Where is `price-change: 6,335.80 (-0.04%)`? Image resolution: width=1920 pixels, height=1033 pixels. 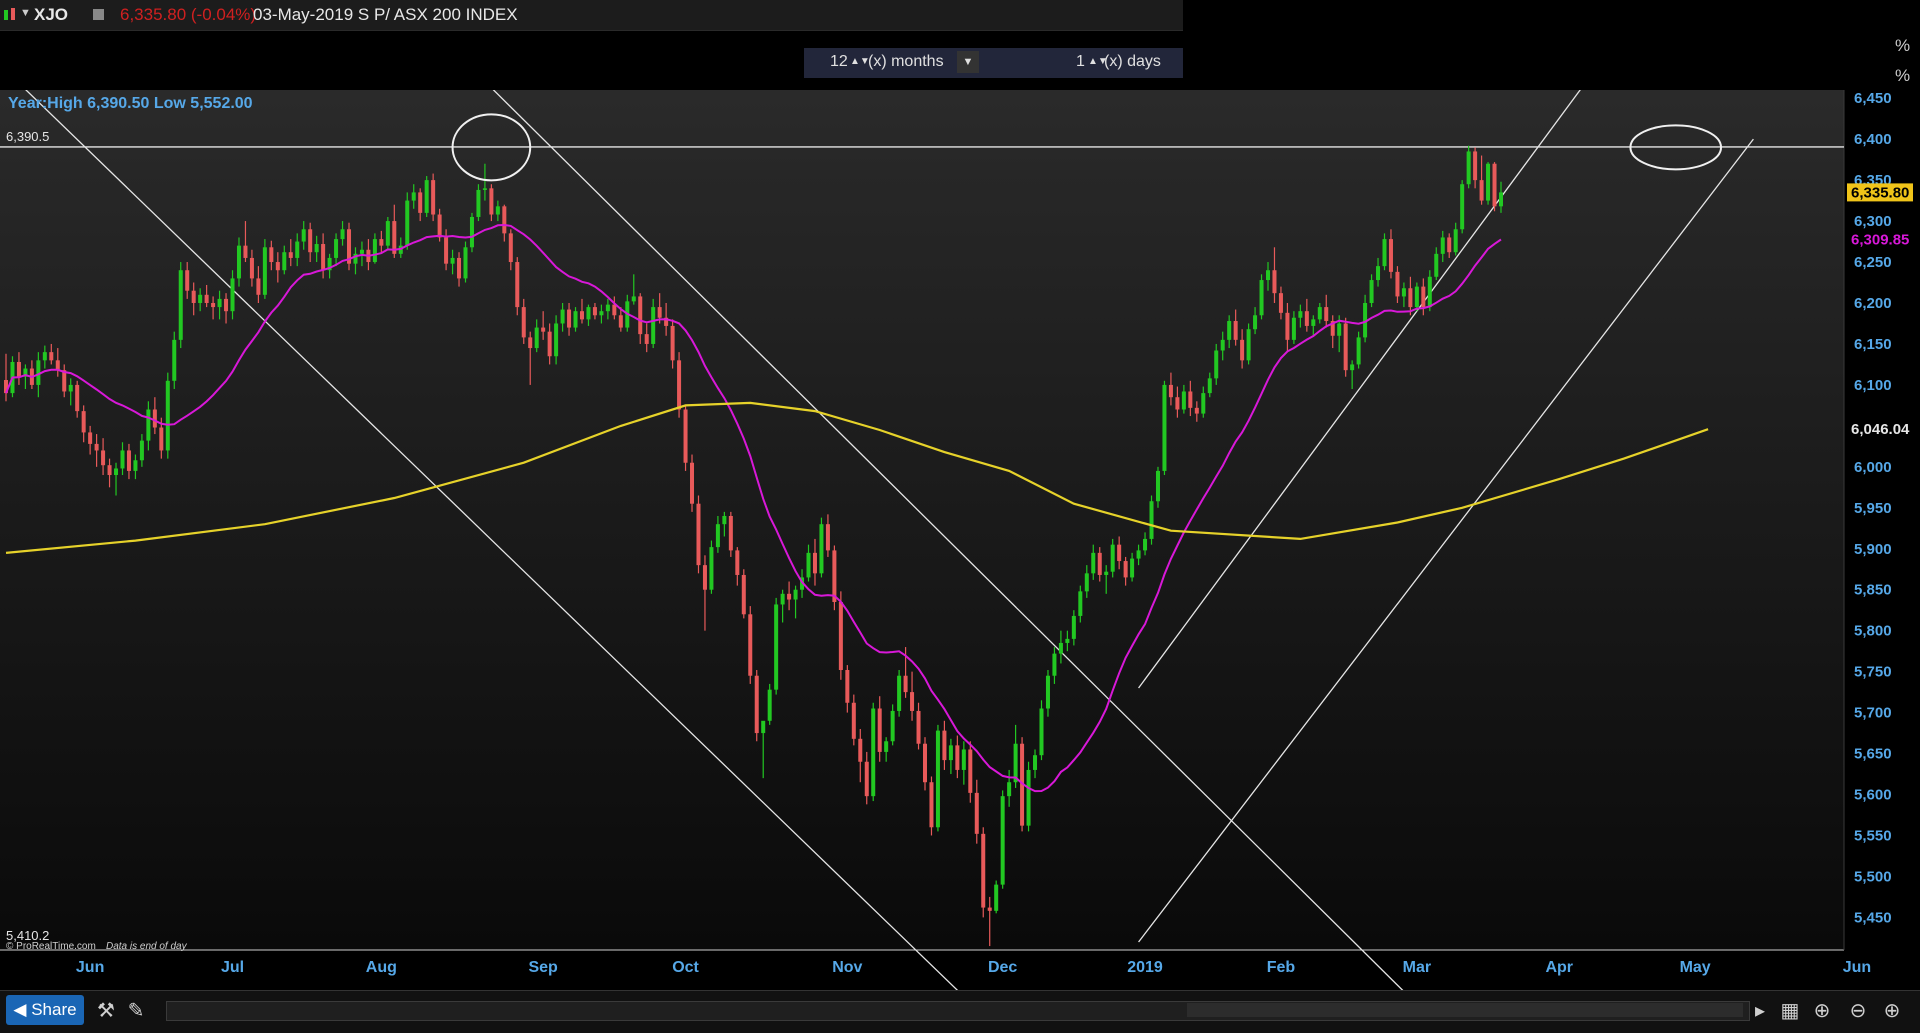 price-change: 6,335.80 (-0.04%) is located at coordinates (188, 14).